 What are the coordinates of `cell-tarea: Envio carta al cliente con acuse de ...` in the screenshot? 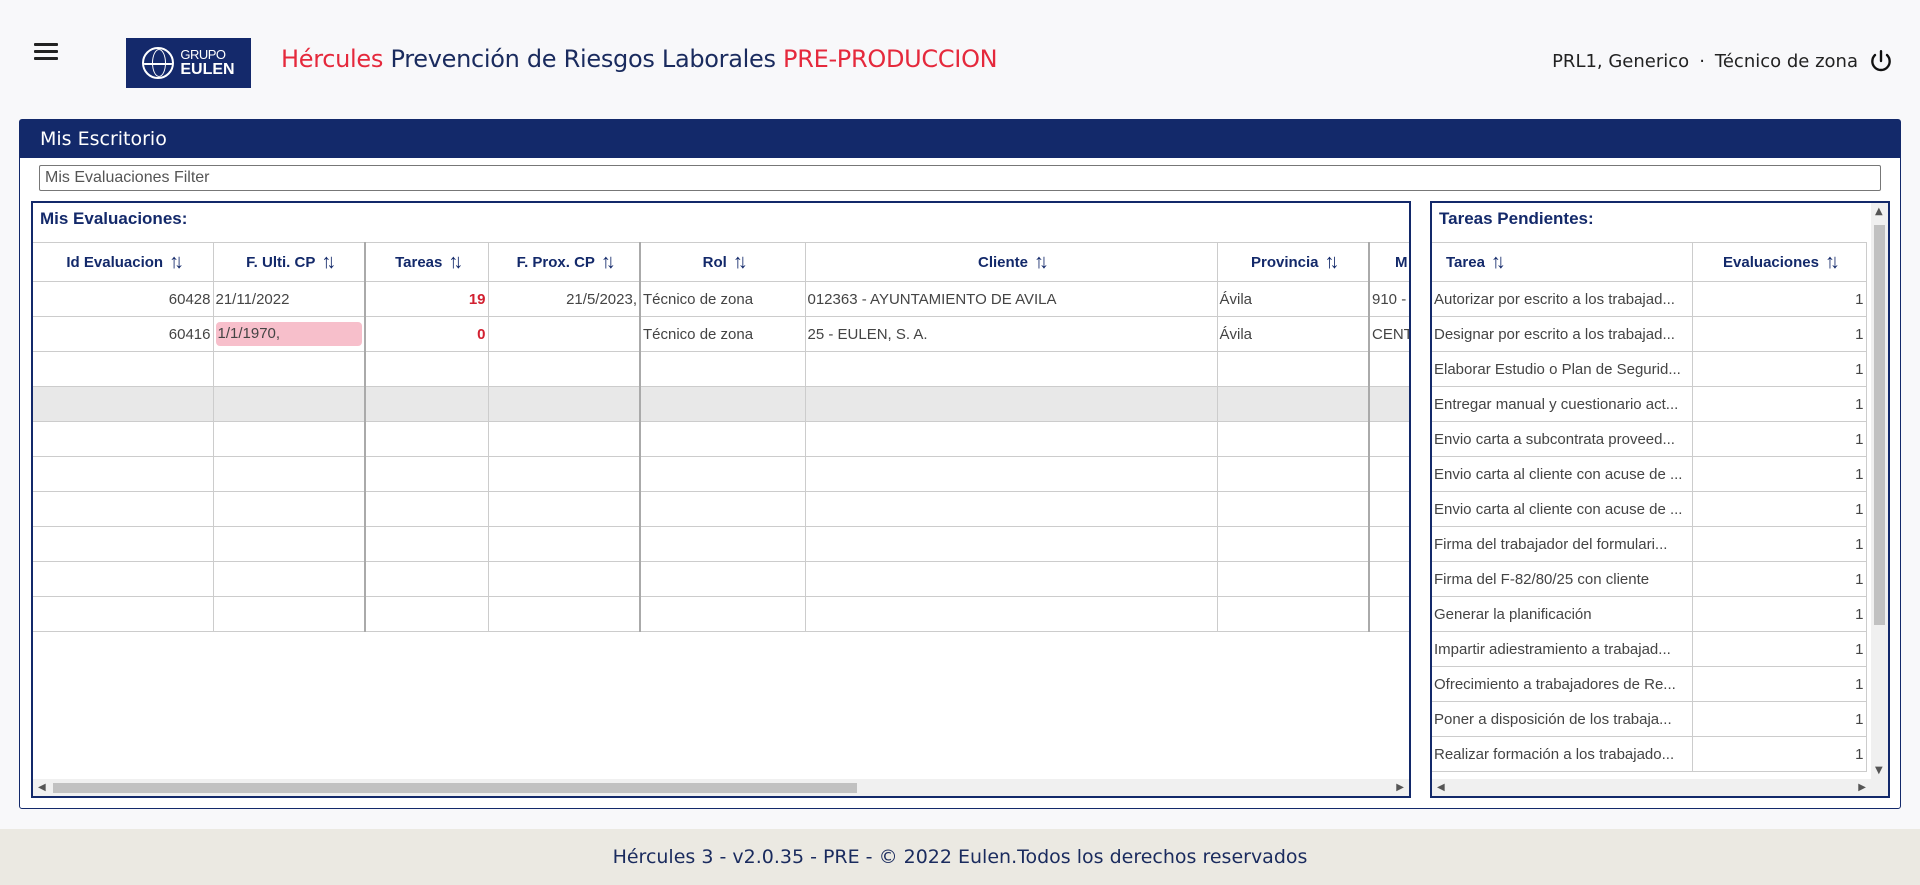 It's located at (1562, 509).